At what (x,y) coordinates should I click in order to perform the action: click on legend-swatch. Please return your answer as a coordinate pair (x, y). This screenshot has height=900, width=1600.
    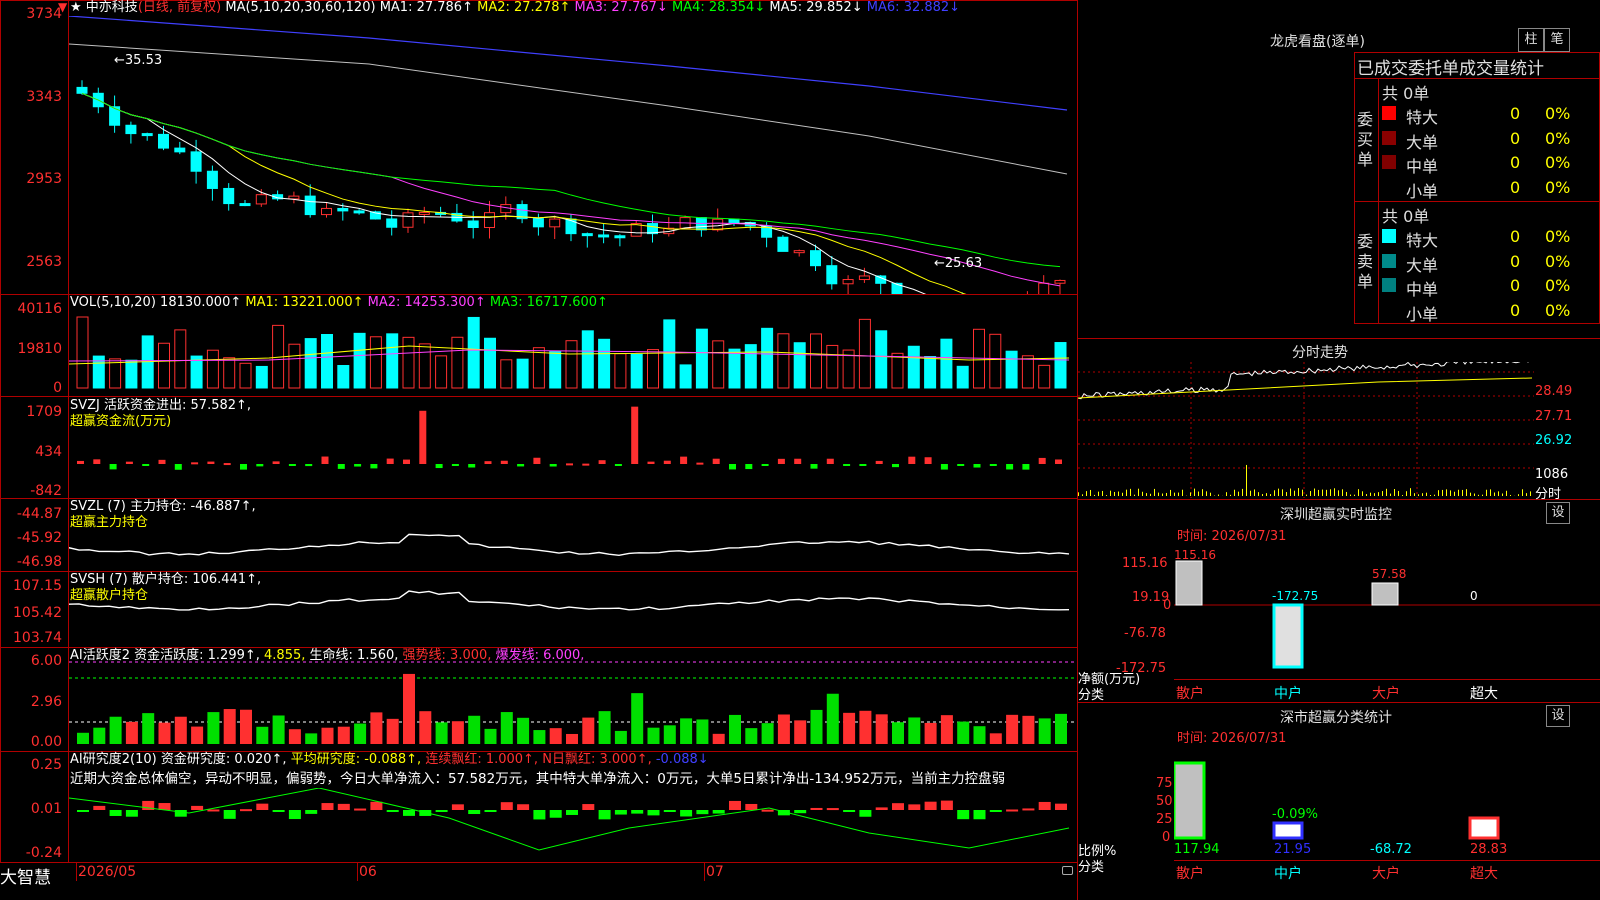
    Looking at the image, I should click on (1389, 113).